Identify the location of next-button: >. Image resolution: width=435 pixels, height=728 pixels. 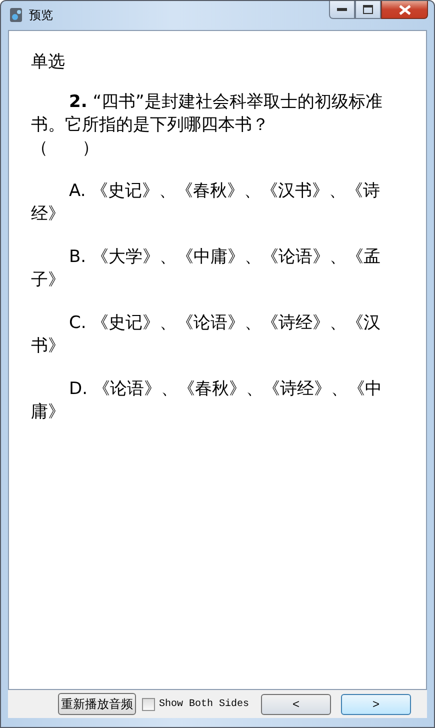
(376, 704).